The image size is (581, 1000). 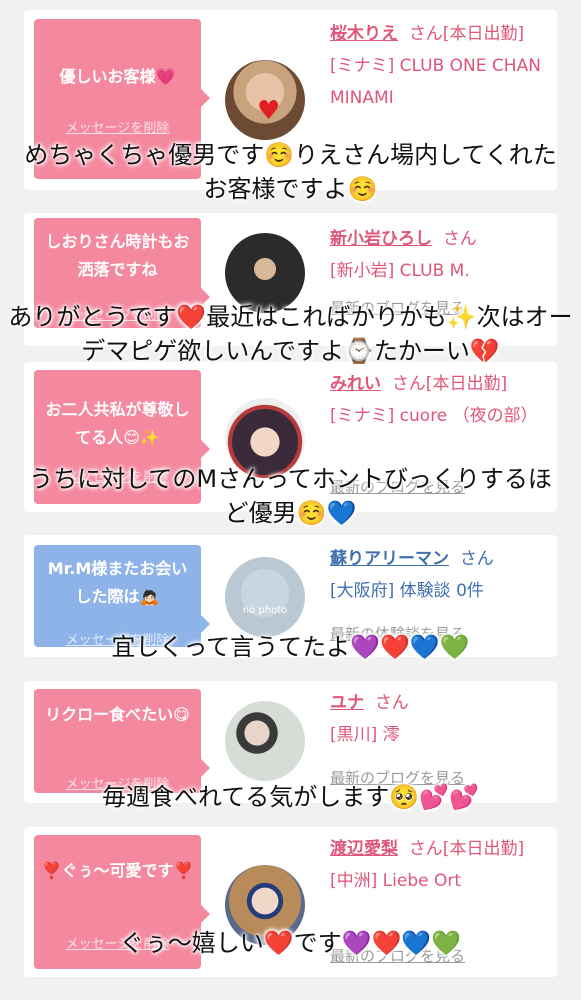 I want to click on overlay-caption: うちに対してのMさんってホントびっくりするほど優男☺️💙, so click(x=290, y=496).